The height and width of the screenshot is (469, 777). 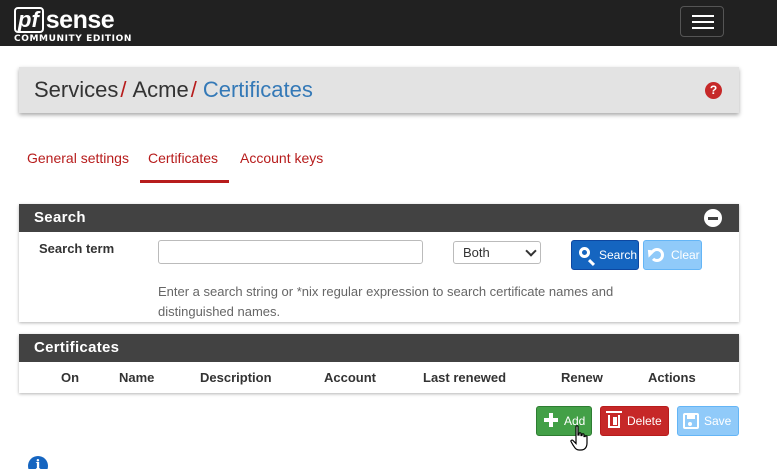 What do you see at coordinates (160, 89) in the screenshot?
I see `breadcrumb-acme: Acme` at bounding box center [160, 89].